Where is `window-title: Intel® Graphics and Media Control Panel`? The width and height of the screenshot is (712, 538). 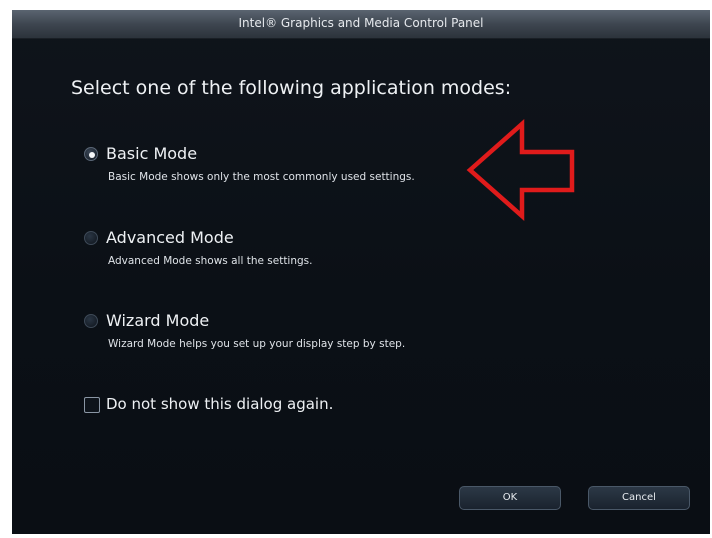 window-title: Intel® Graphics and Media Control Panel is located at coordinates (361, 23).